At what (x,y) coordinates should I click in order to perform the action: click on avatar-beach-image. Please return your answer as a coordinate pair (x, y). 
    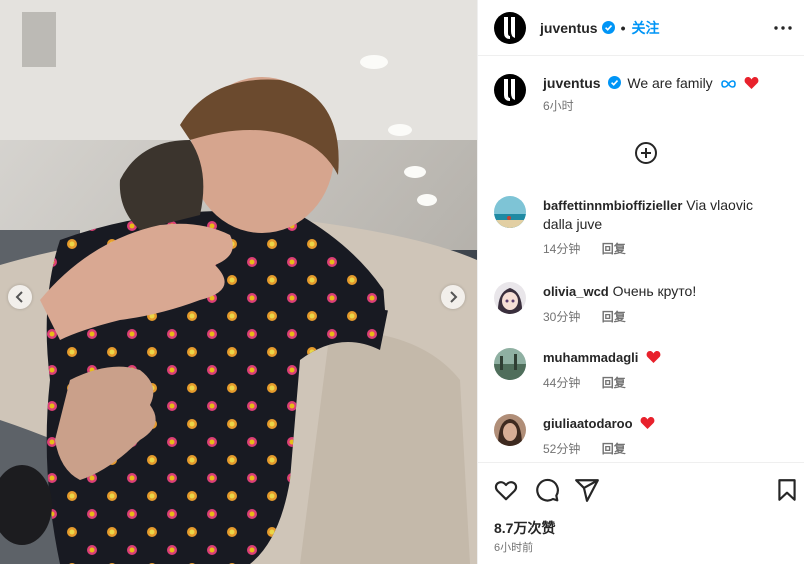
    Looking at the image, I should click on (510, 212).